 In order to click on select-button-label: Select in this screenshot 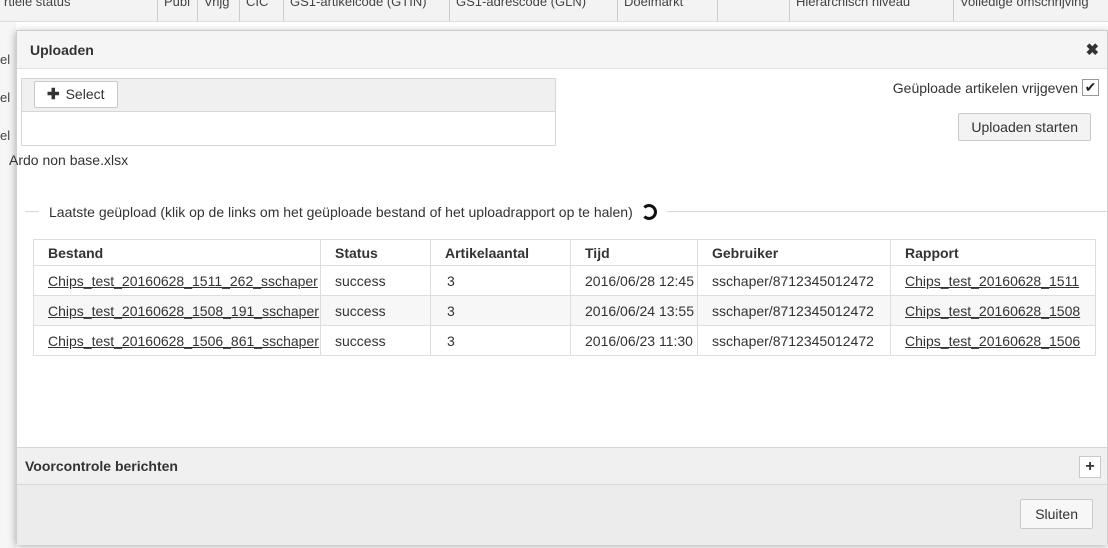, I will do `click(85, 94)`.